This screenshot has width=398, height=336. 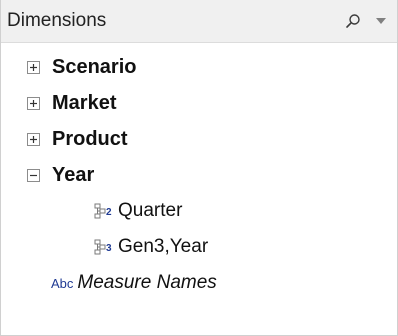 What do you see at coordinates (109, 248) in the screenshot?
I see `level-badge: 3` at bounding box center [109, 248].